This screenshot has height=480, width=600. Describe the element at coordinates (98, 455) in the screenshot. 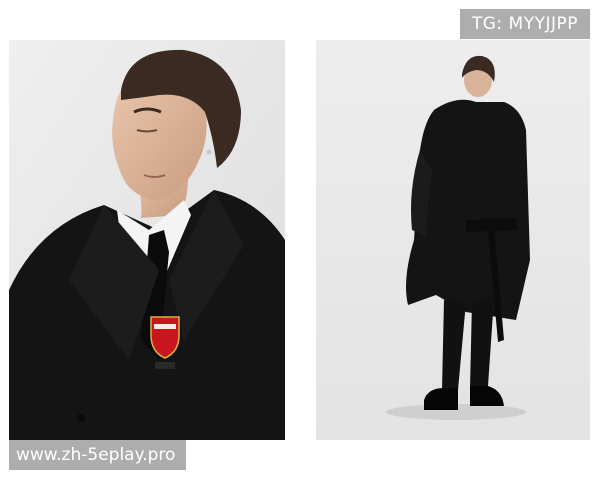

I see `watermark-site-url: www.zh-5eplay.pro` at that location.